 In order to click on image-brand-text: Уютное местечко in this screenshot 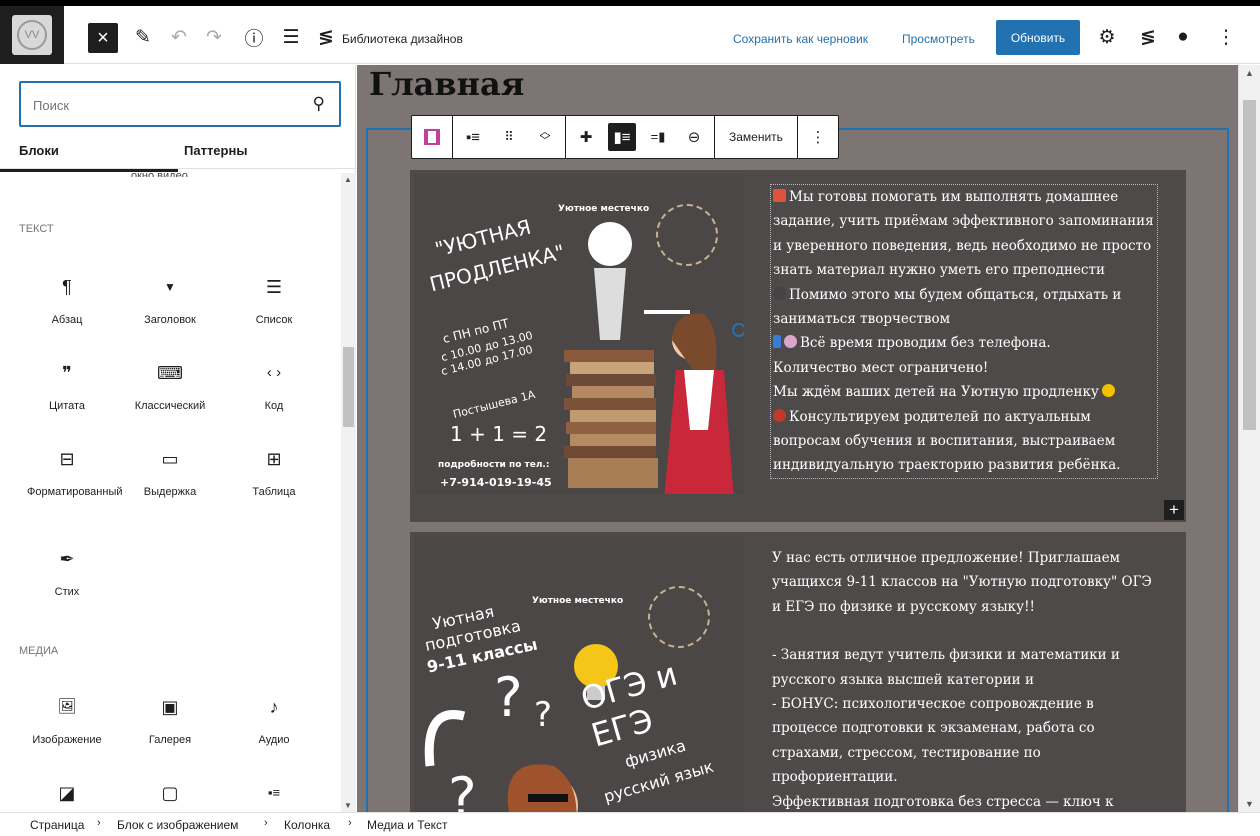, I will do `click(578, 601)`.